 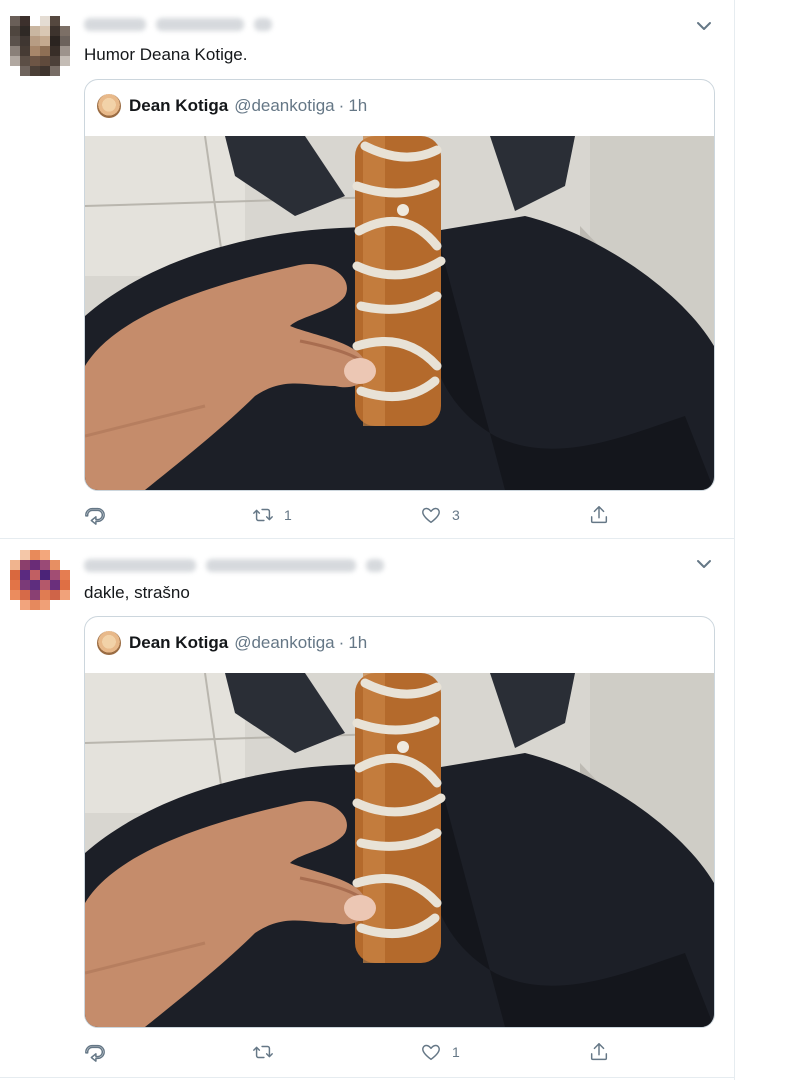 I want to click on retweet-count: 1, so click(x=288, y=515).